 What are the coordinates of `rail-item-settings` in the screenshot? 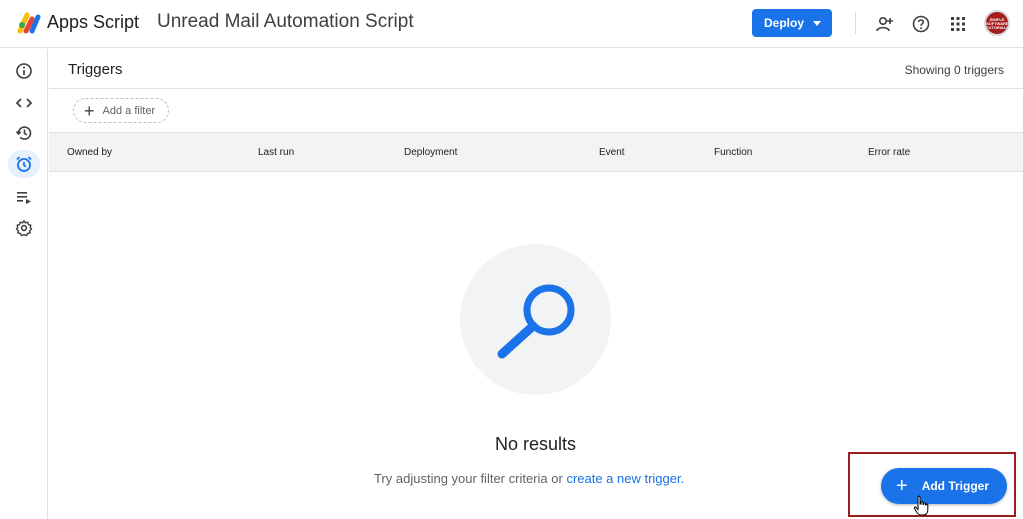 It's located at (24, 228).